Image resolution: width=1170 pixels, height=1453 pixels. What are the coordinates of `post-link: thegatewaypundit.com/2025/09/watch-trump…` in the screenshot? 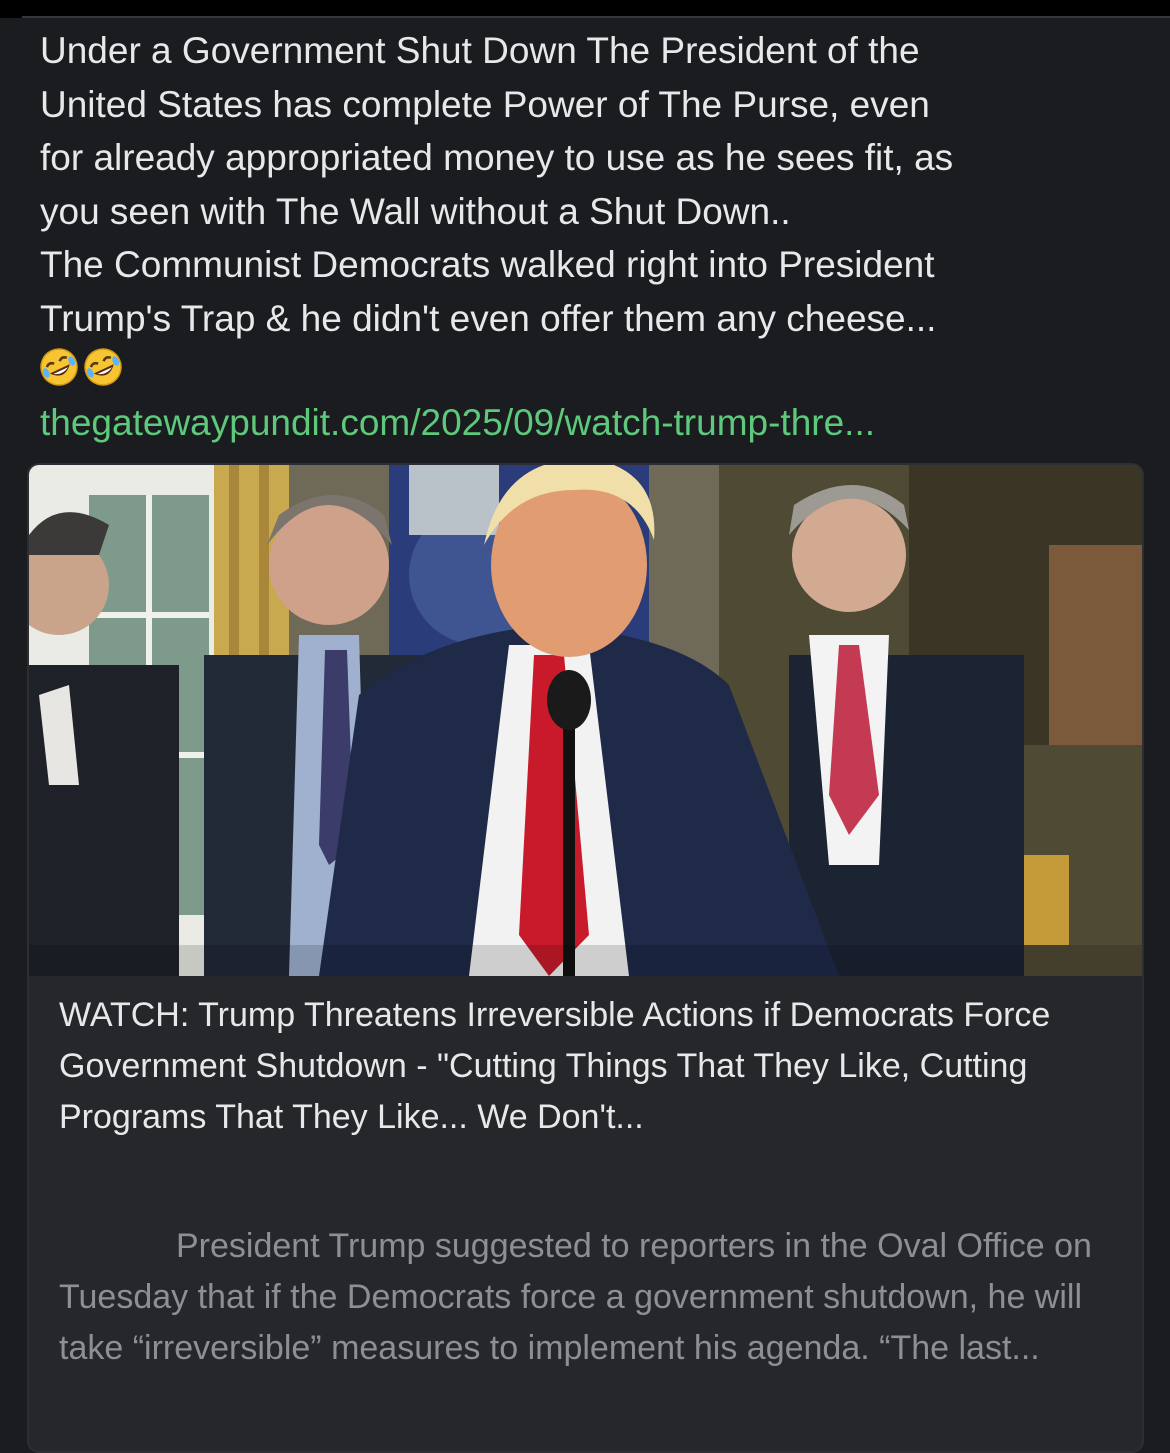 It's located at (457, 422).